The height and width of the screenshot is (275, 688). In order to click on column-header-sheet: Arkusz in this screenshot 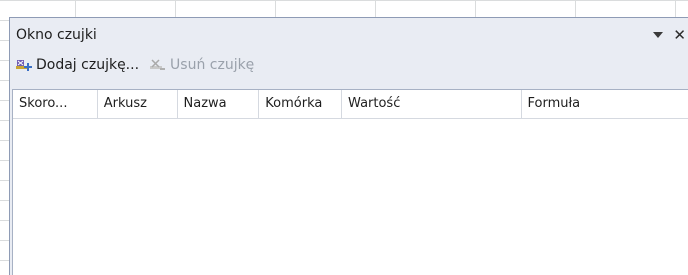, I will do `click(138, 104)`.